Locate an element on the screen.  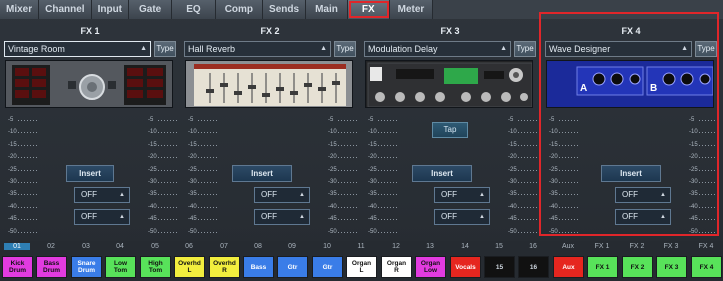
fx3-plugin-image is located at coordinates (449, 84).